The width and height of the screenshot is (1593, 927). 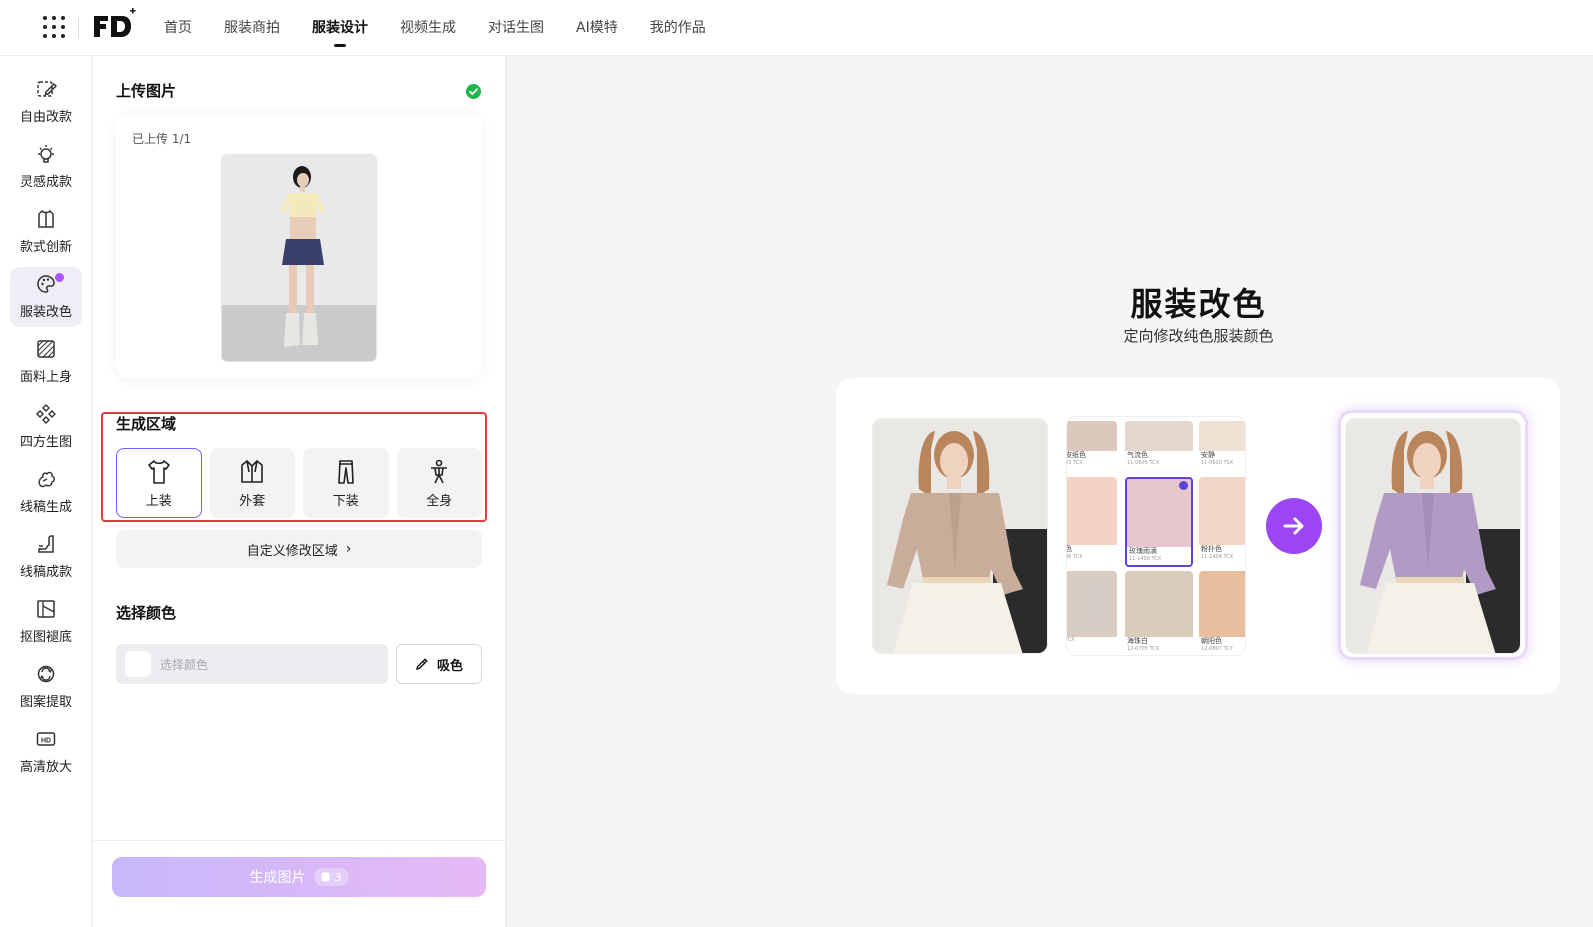 I want to click on palette-icon, so click(x=46, y=284).